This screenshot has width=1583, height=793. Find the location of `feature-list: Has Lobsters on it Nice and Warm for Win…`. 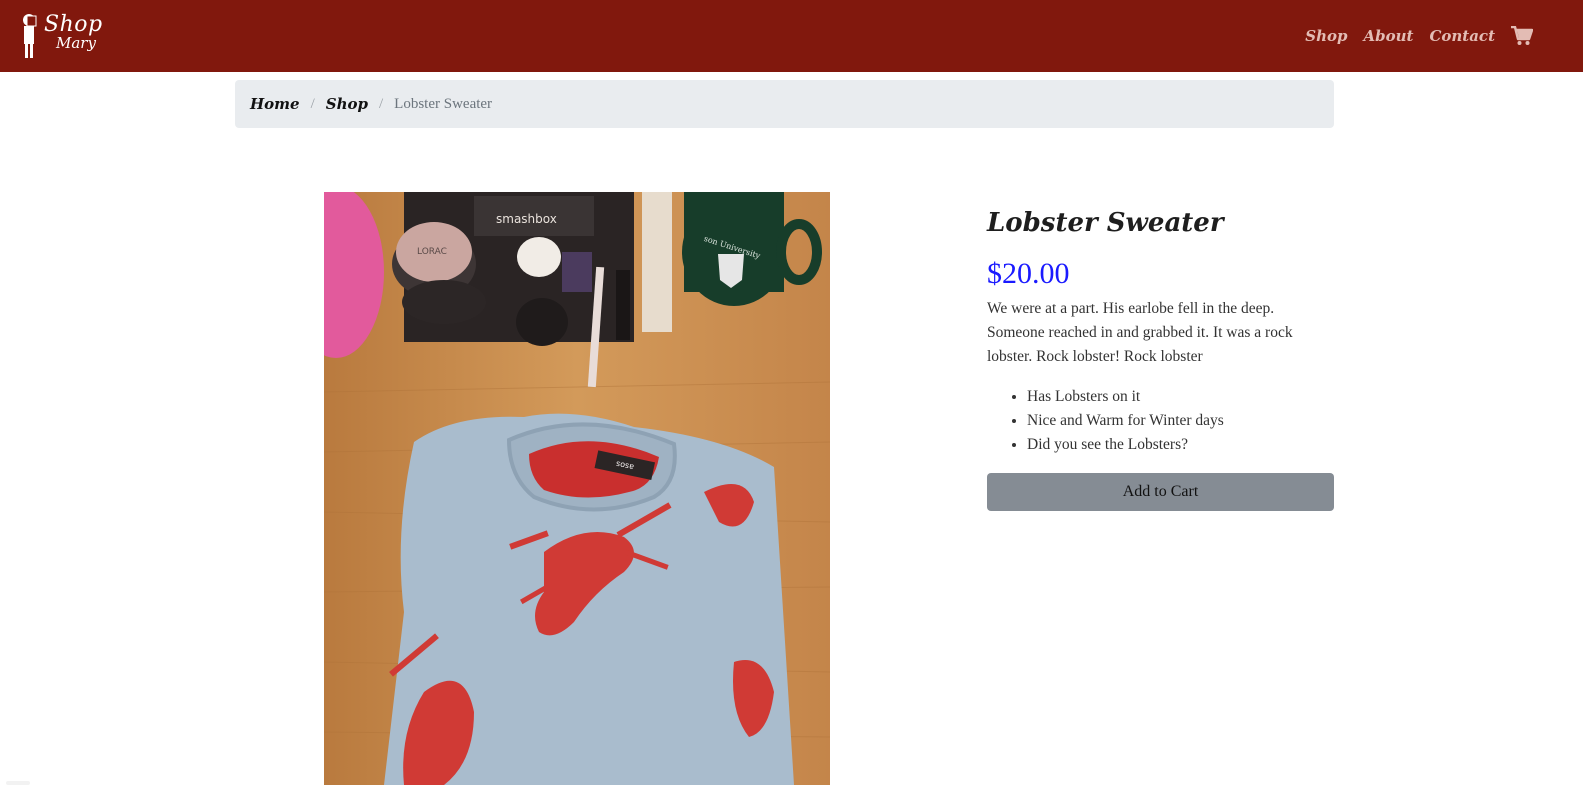

feature-list: Has Lobsters on it Nice and Warm for Win… is located at coordinates (1160, 421).